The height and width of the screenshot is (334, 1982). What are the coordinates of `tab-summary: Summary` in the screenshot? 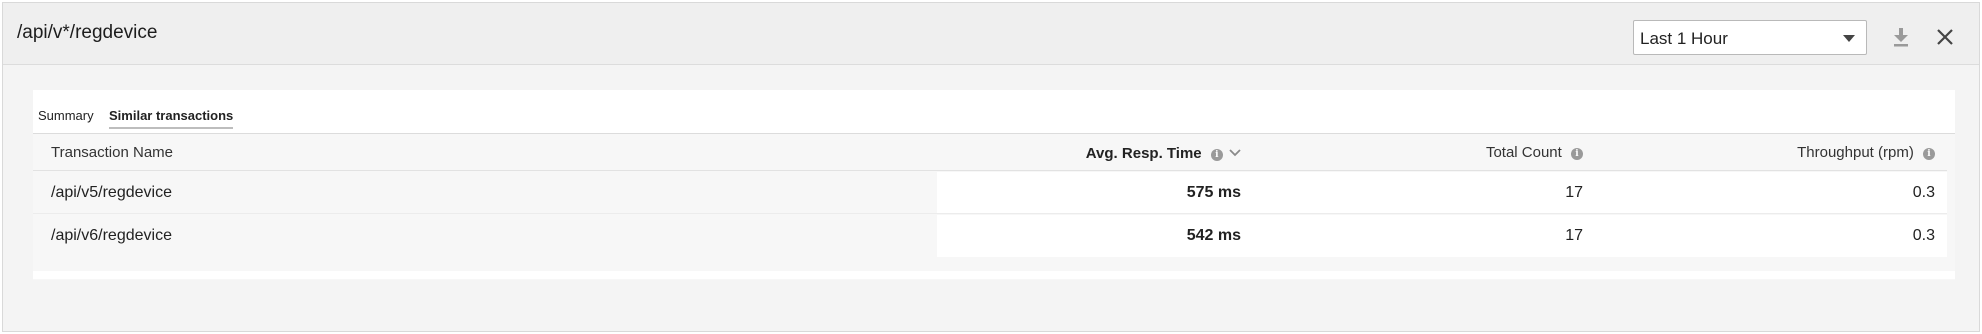 It's located at (66, 117).